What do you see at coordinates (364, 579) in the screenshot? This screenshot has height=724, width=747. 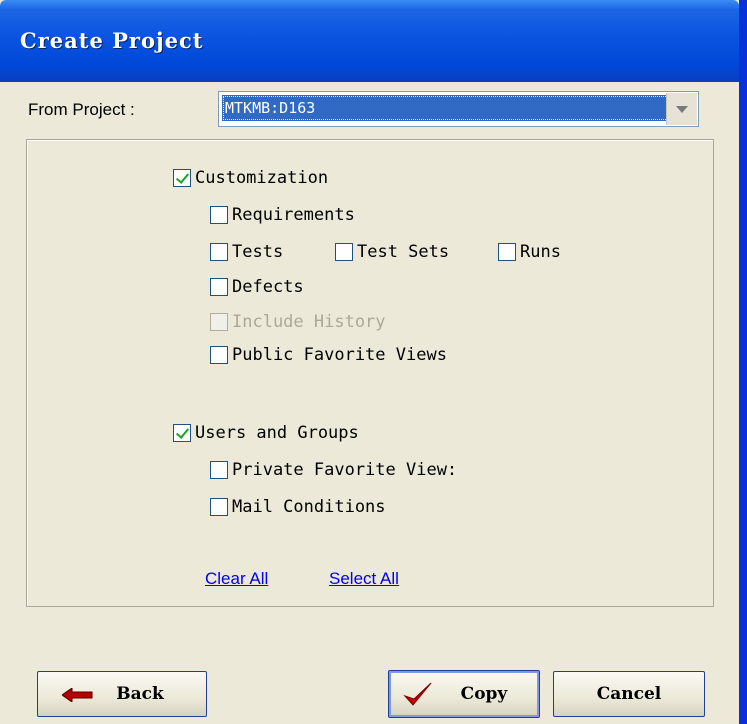 I see `select-all-link: Select All` at bounding box center [364, 579].